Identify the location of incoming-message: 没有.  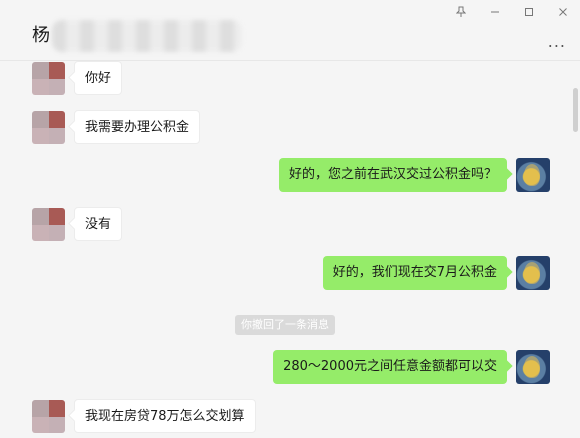
(98, 224).